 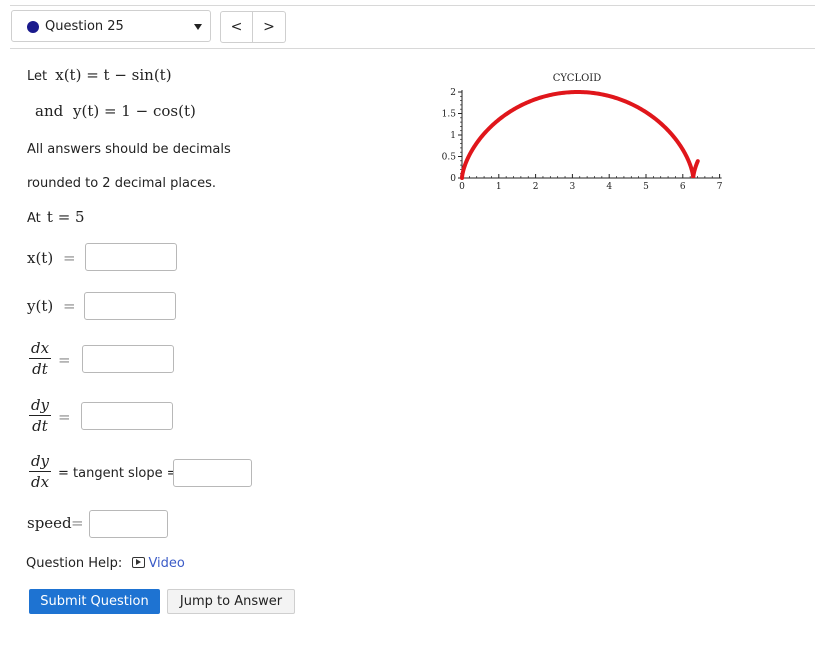 I want to click on x-tick-label: 7, so click(x=720, y=187).